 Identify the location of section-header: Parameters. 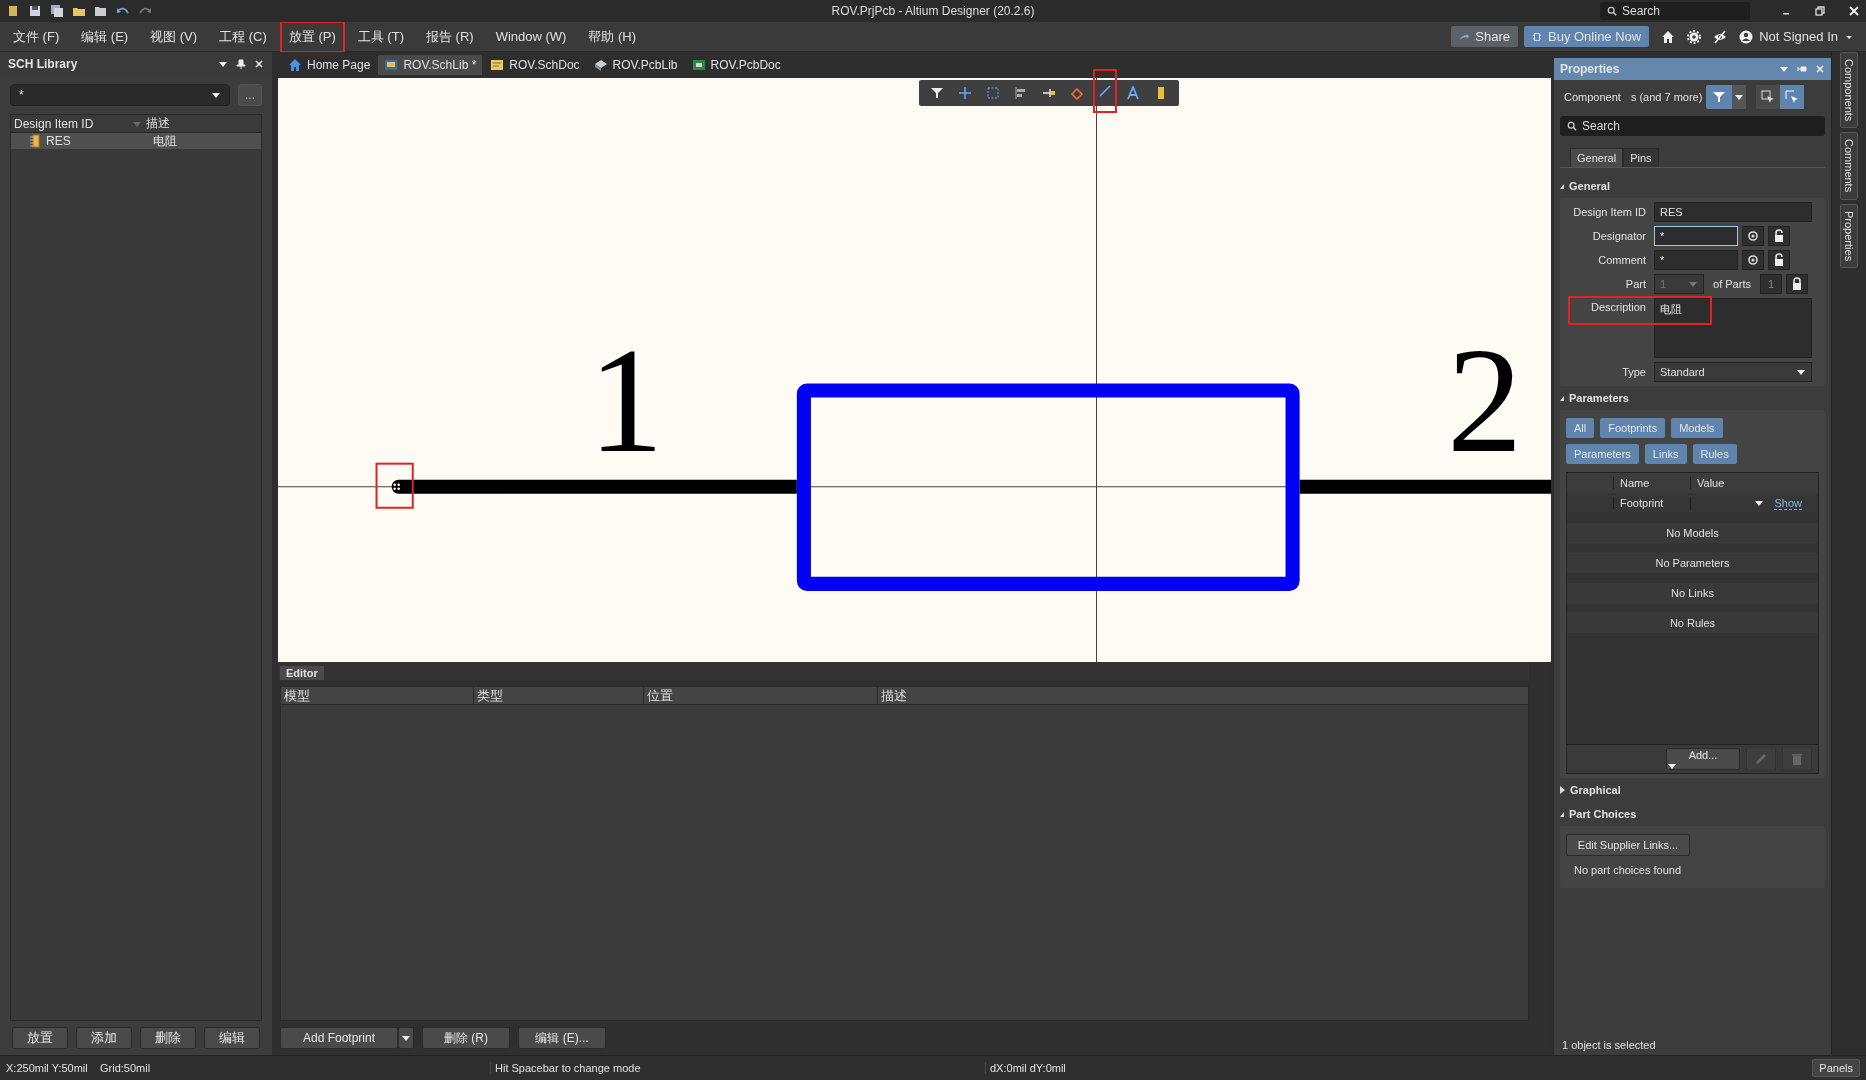
(1692, 398).